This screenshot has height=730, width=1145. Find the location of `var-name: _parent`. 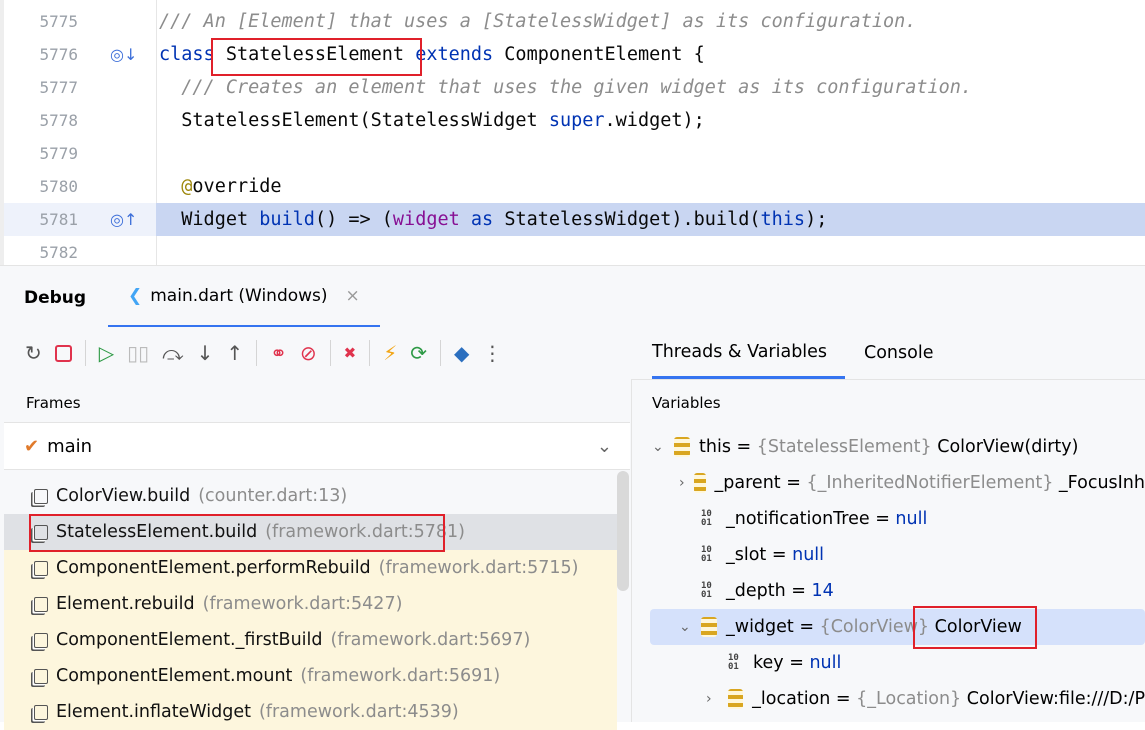

var-name: _parent is located at coordinates (747, 483).